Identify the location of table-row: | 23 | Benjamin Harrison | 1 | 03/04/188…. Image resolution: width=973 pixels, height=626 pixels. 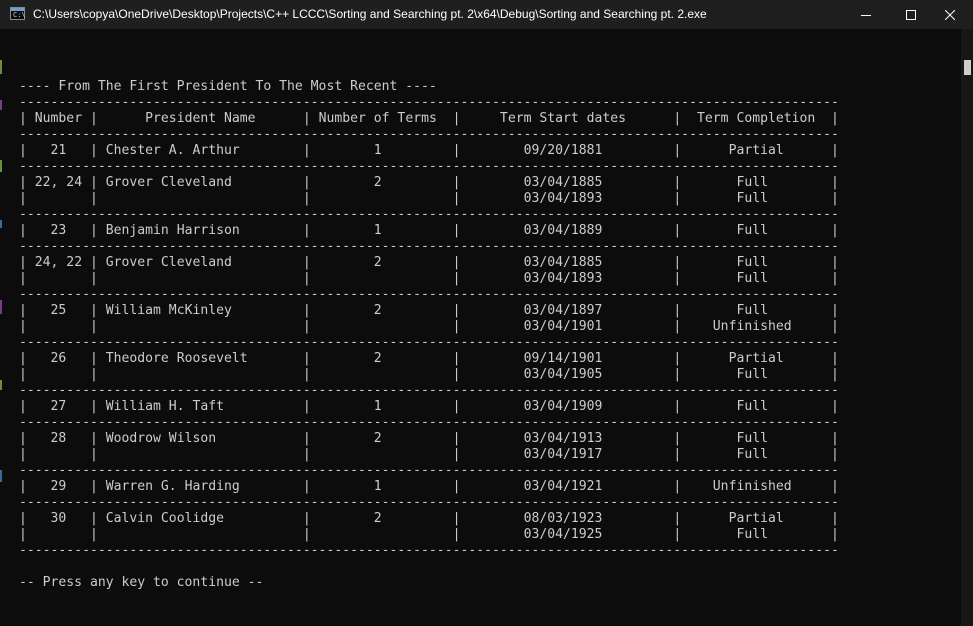
(429, 230).